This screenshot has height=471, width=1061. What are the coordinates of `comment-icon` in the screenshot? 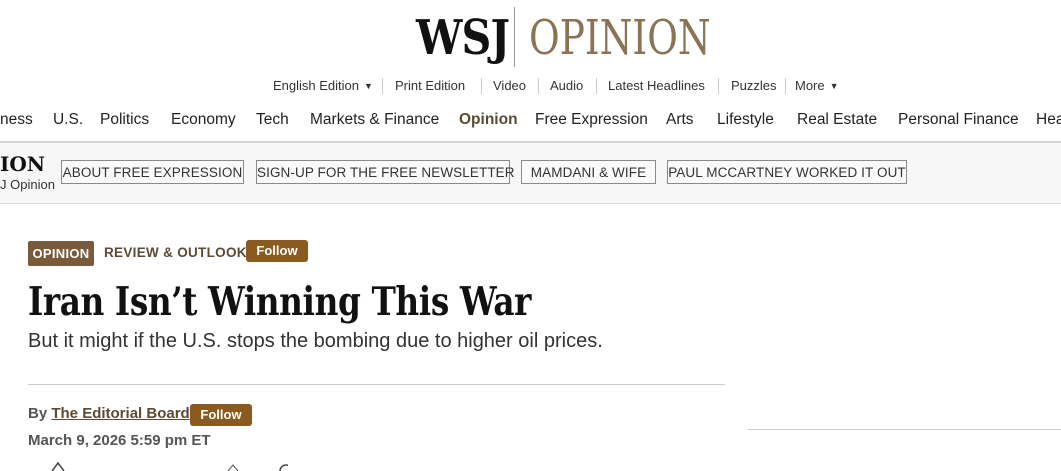 It's located at (283, 467).